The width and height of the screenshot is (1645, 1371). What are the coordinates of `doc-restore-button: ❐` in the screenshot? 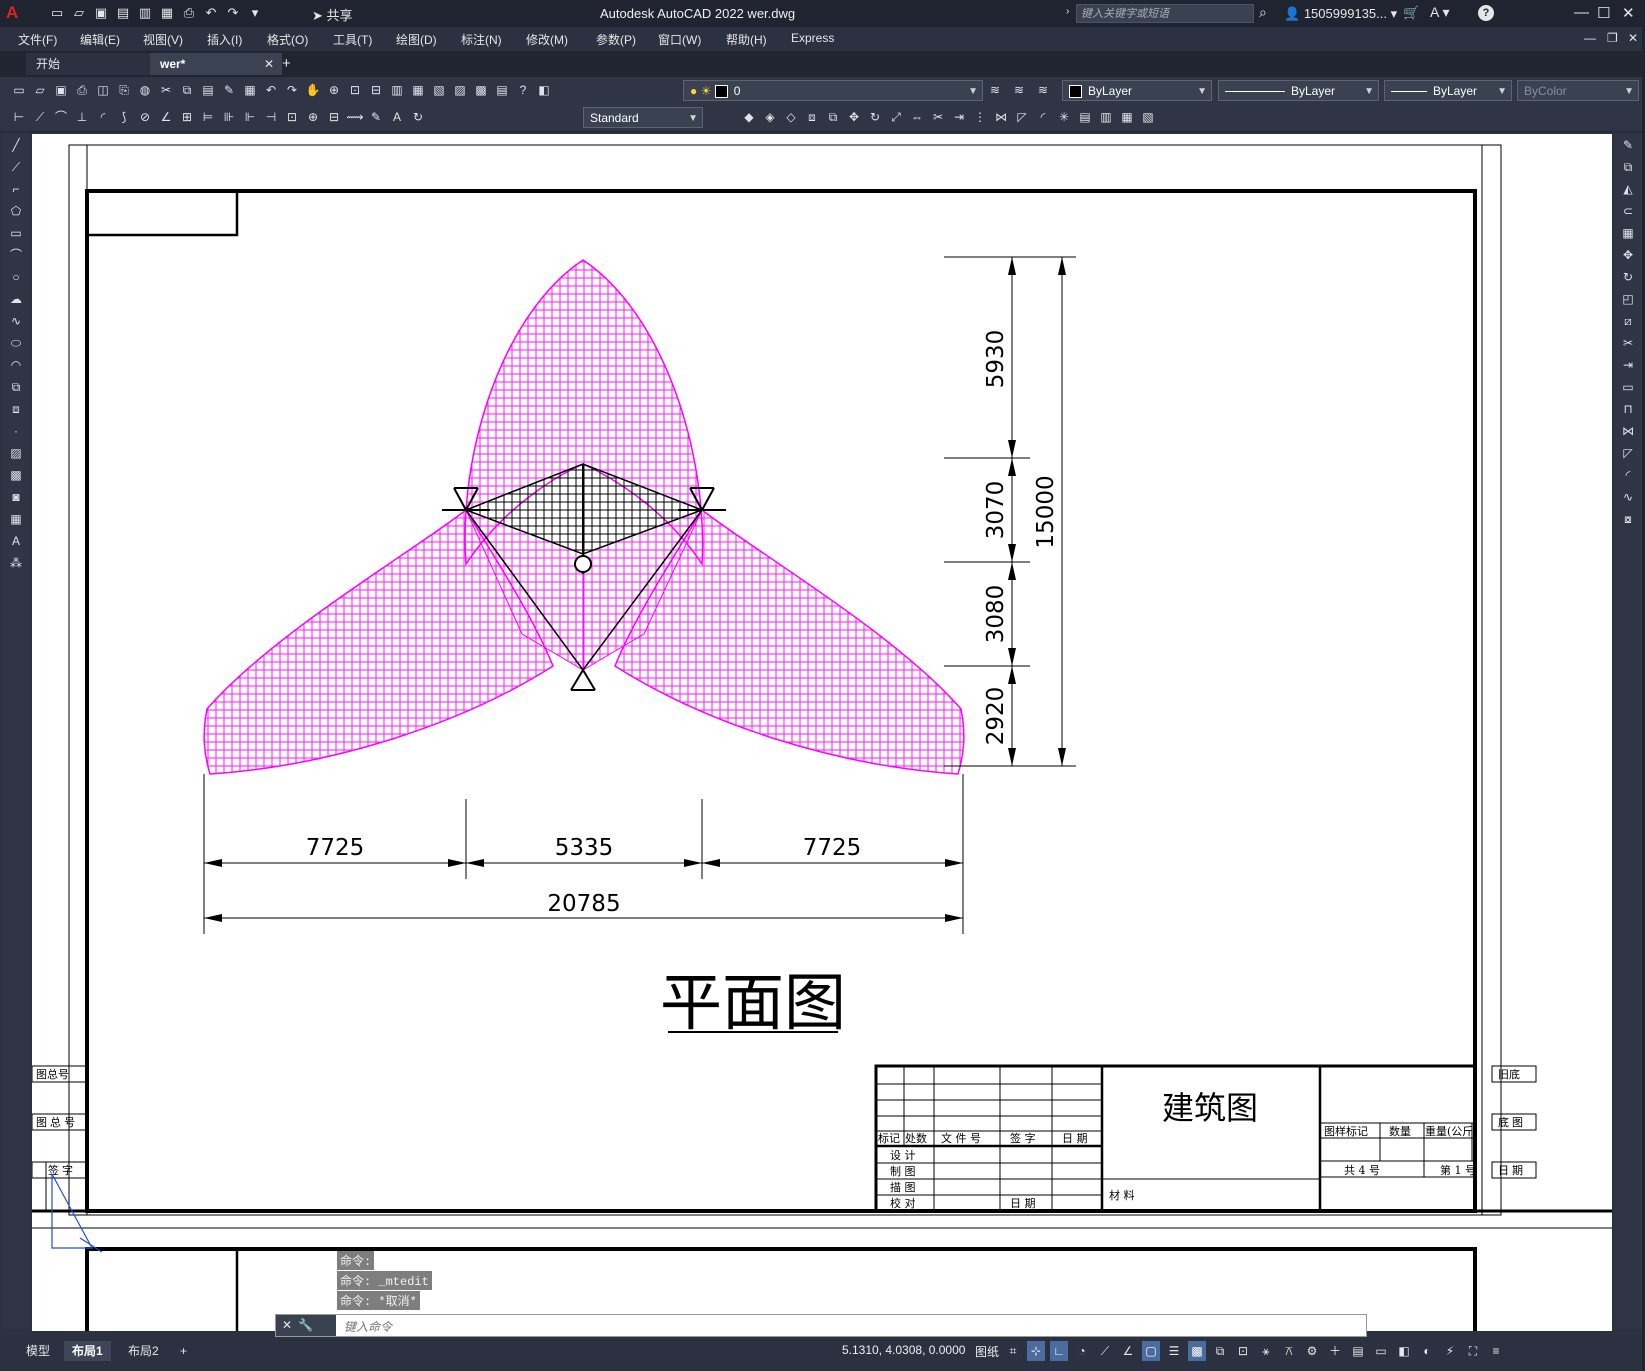 It's located at (1612, 38).